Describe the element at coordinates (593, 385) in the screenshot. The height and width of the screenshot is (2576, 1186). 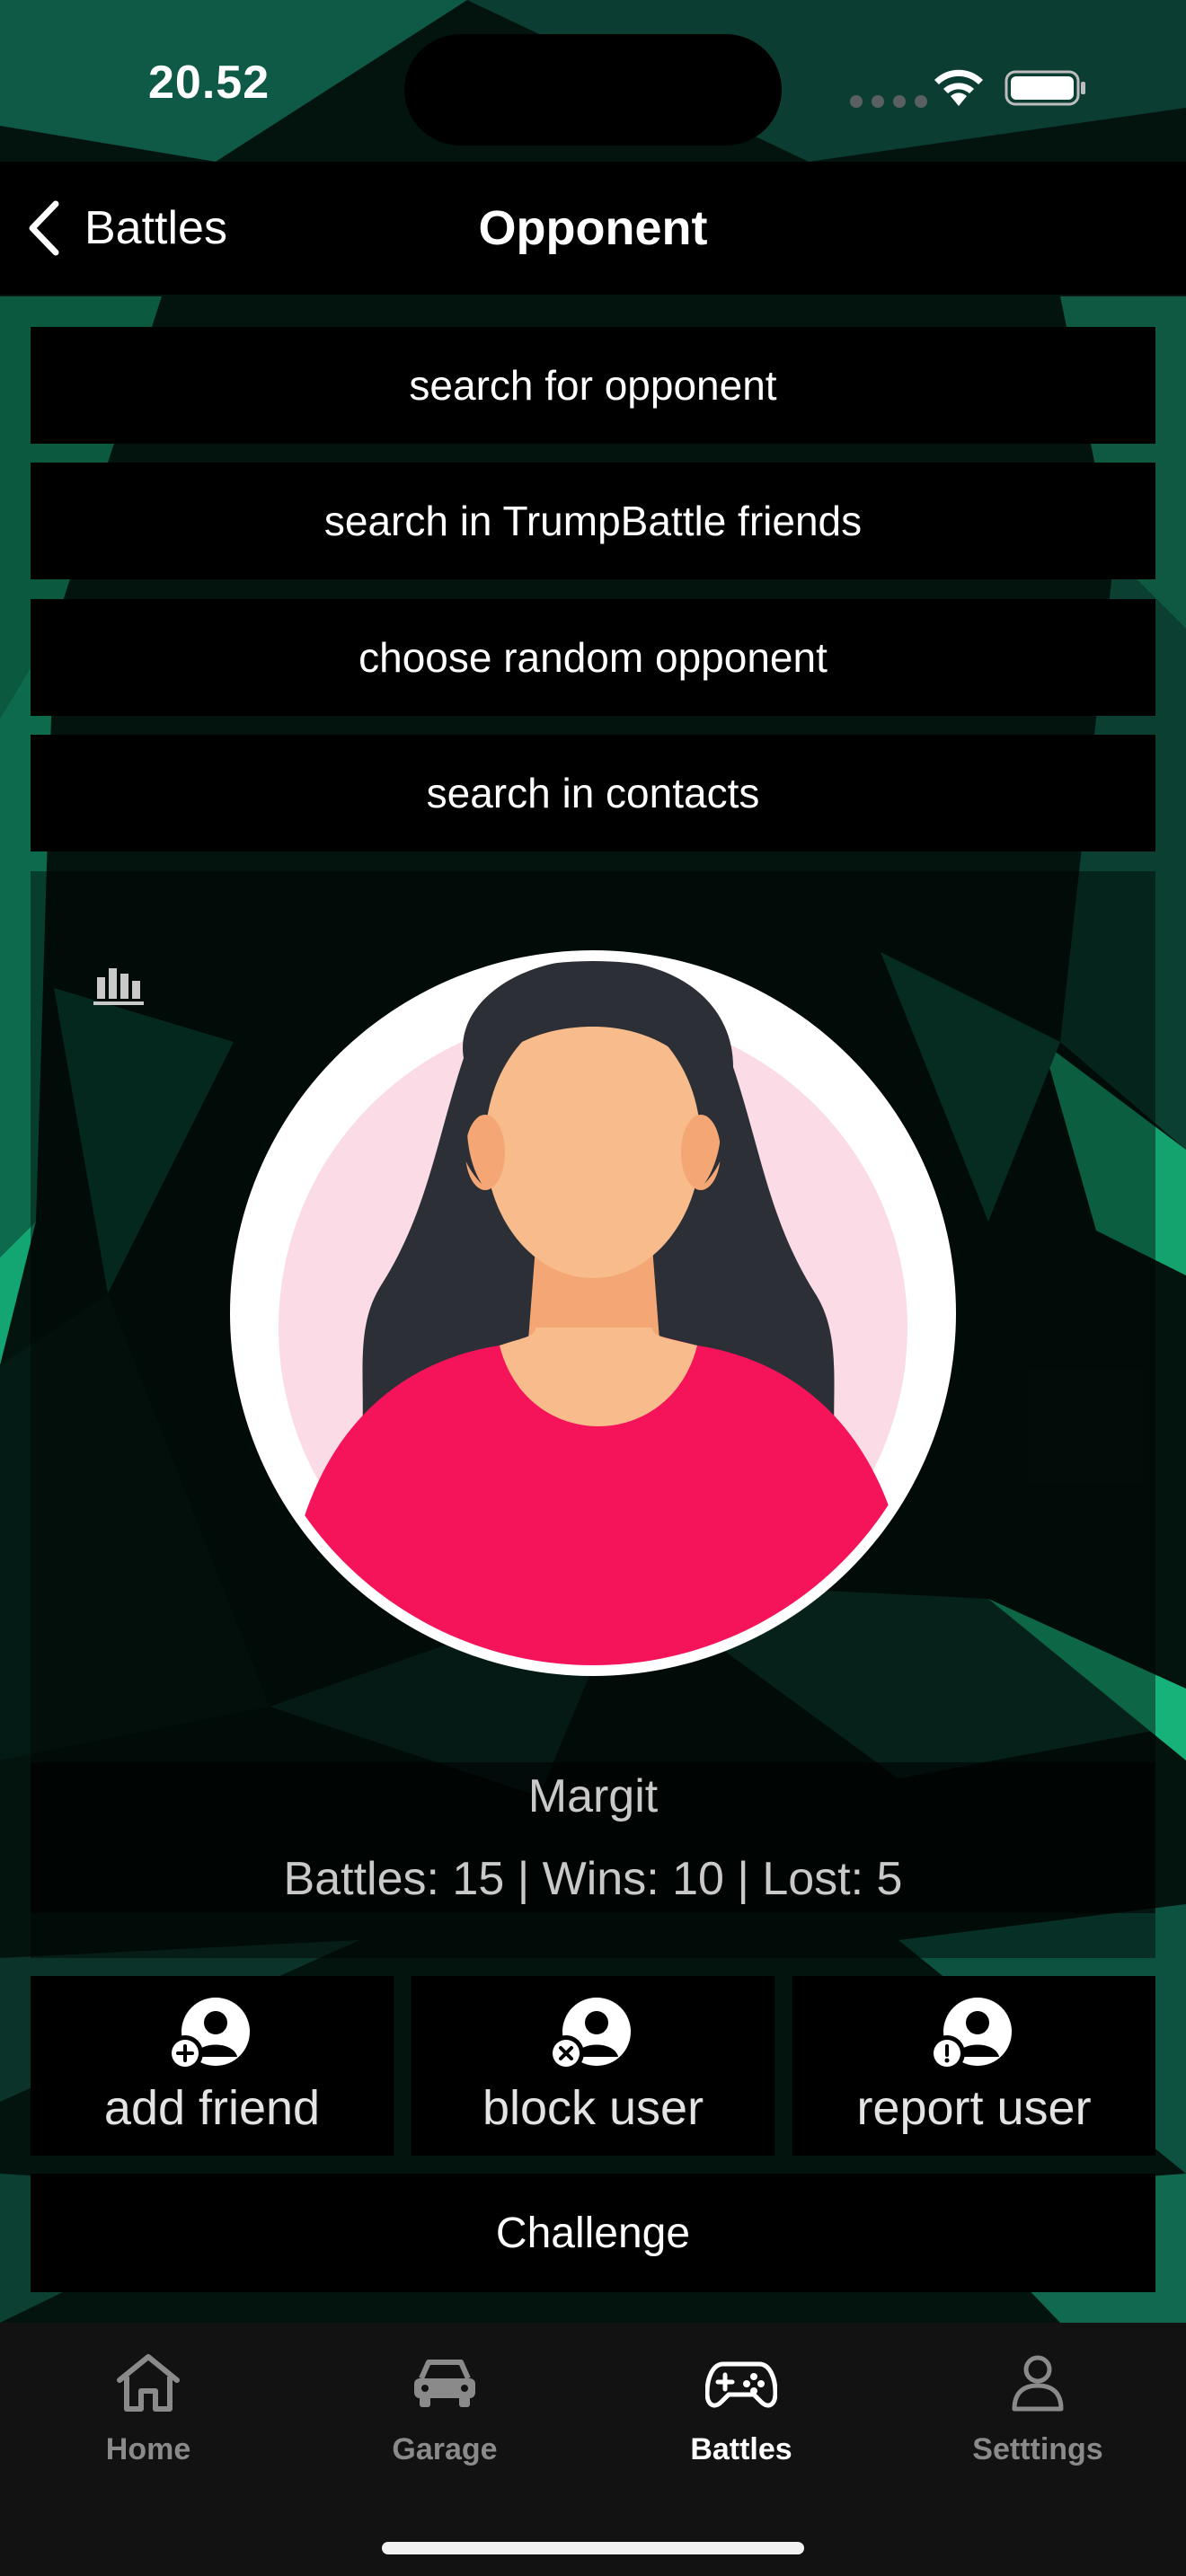
I see `search-for-opponent-button: search for opponent` at that location.